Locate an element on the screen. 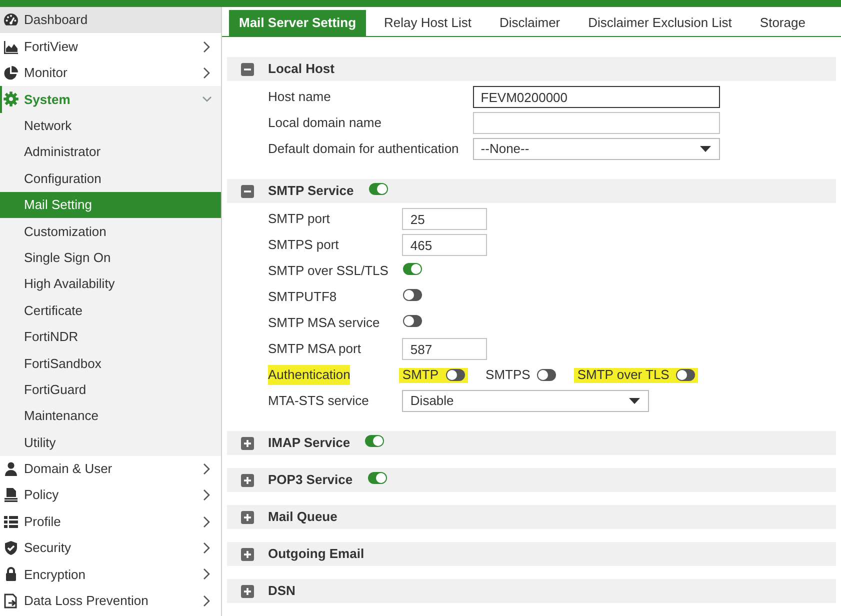 This screenshot has height=616, width=841. sidebar-item: Mail Setting is located at coordinates (110, 205).